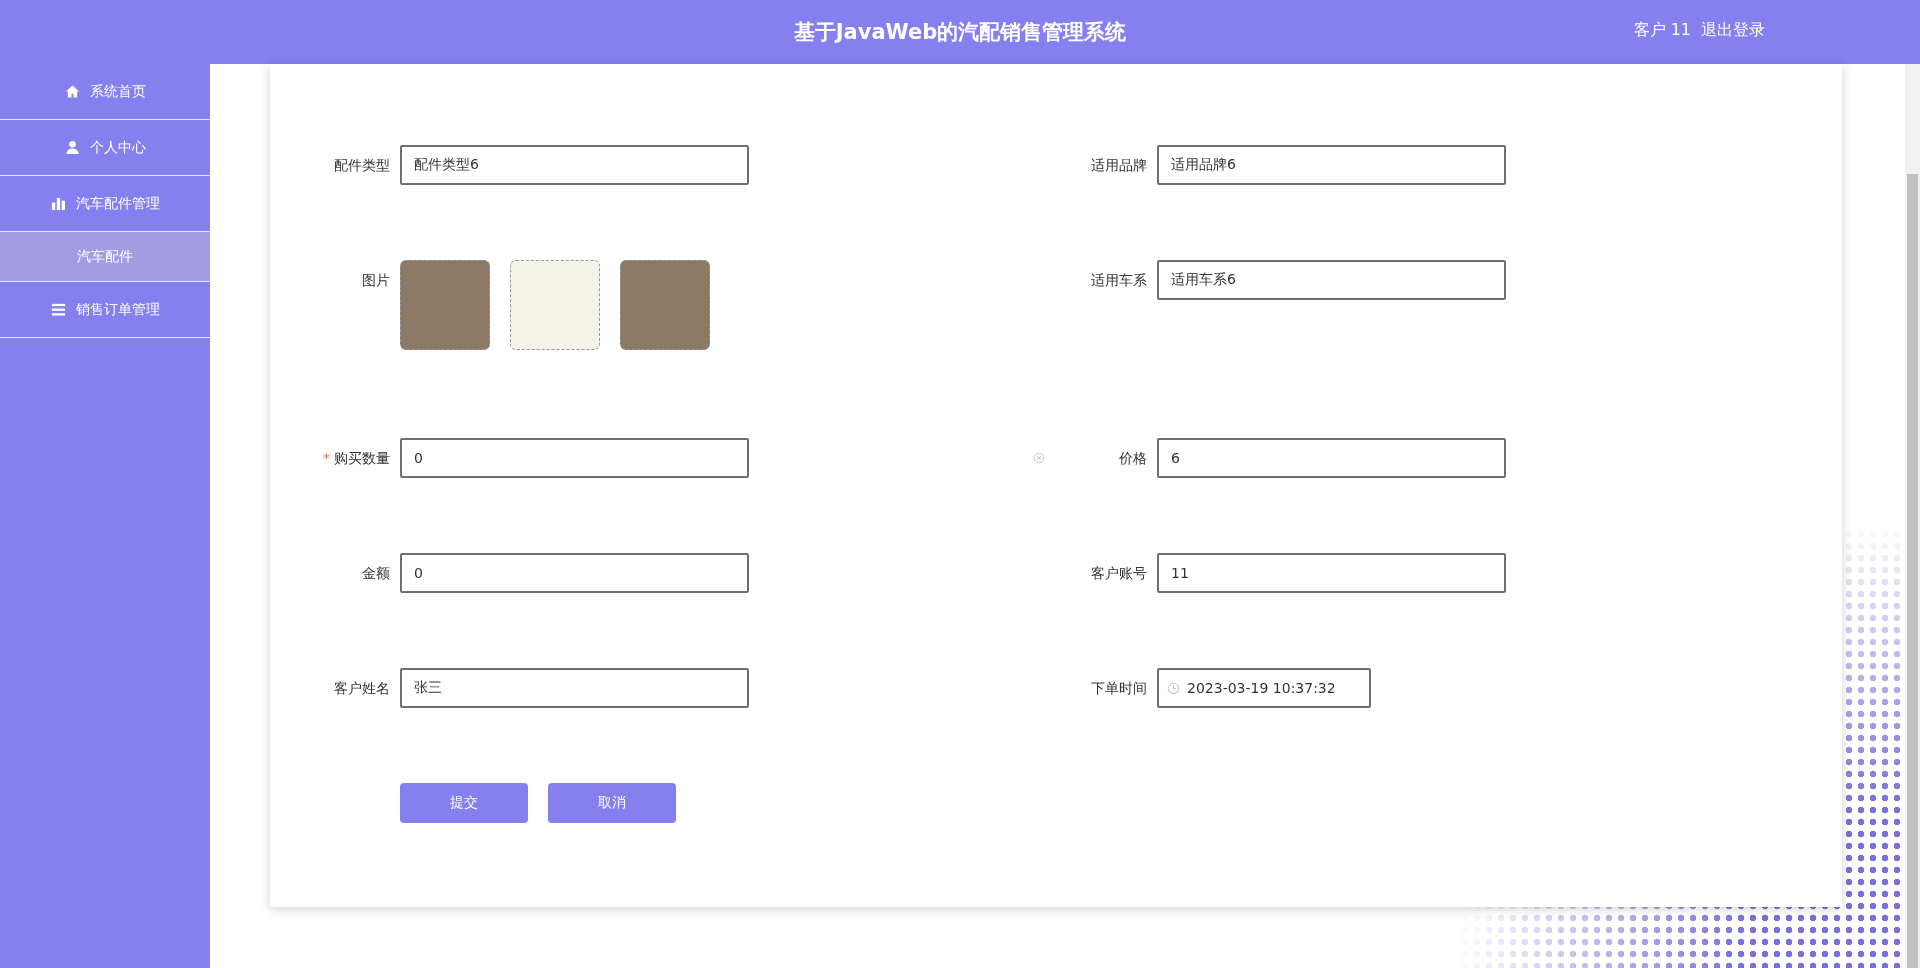  Describe the element at coordinates (1119, 280) in the screenshot. I see `field-label: 适用车系` at that location.